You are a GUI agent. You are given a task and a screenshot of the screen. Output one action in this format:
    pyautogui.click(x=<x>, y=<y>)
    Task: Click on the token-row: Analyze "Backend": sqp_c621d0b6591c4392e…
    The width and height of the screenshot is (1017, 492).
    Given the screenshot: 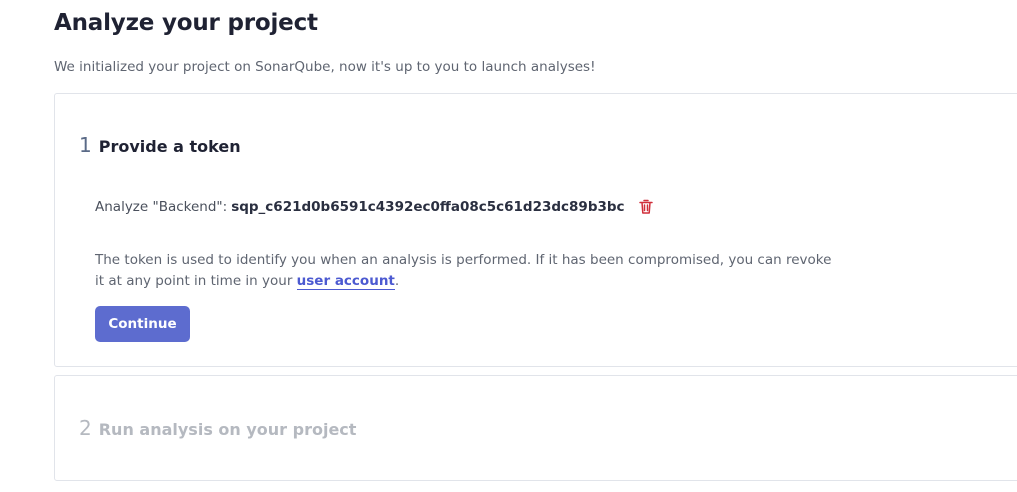 What is the action you would take?
    pyautogui.click(x=375, y=207)
    